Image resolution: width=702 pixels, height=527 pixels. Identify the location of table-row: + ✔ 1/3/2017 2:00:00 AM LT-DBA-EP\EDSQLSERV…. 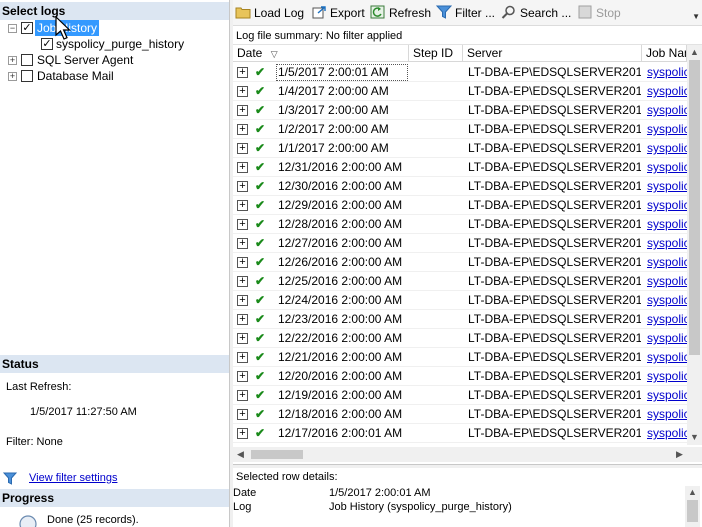
(460, 110).